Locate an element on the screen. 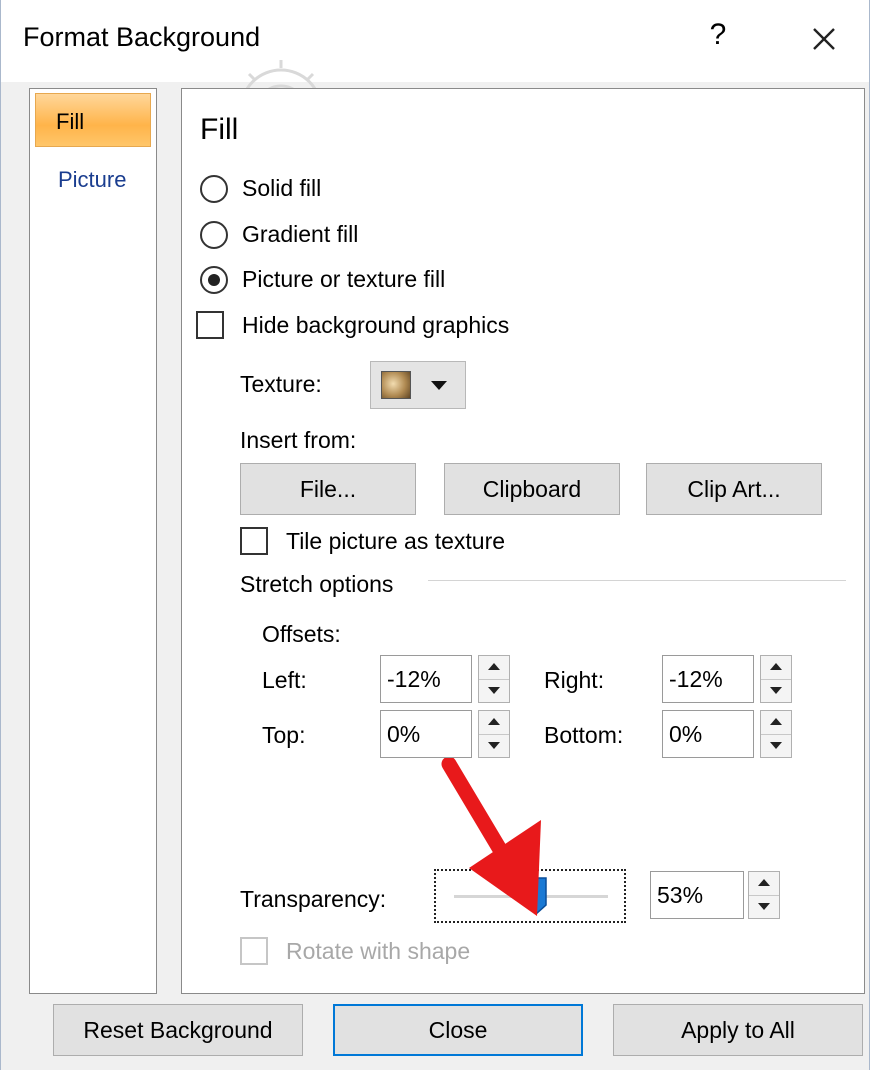 This screenshot has height=1070, width=870. offset-top-spinner is located at coordinates (494, 734).